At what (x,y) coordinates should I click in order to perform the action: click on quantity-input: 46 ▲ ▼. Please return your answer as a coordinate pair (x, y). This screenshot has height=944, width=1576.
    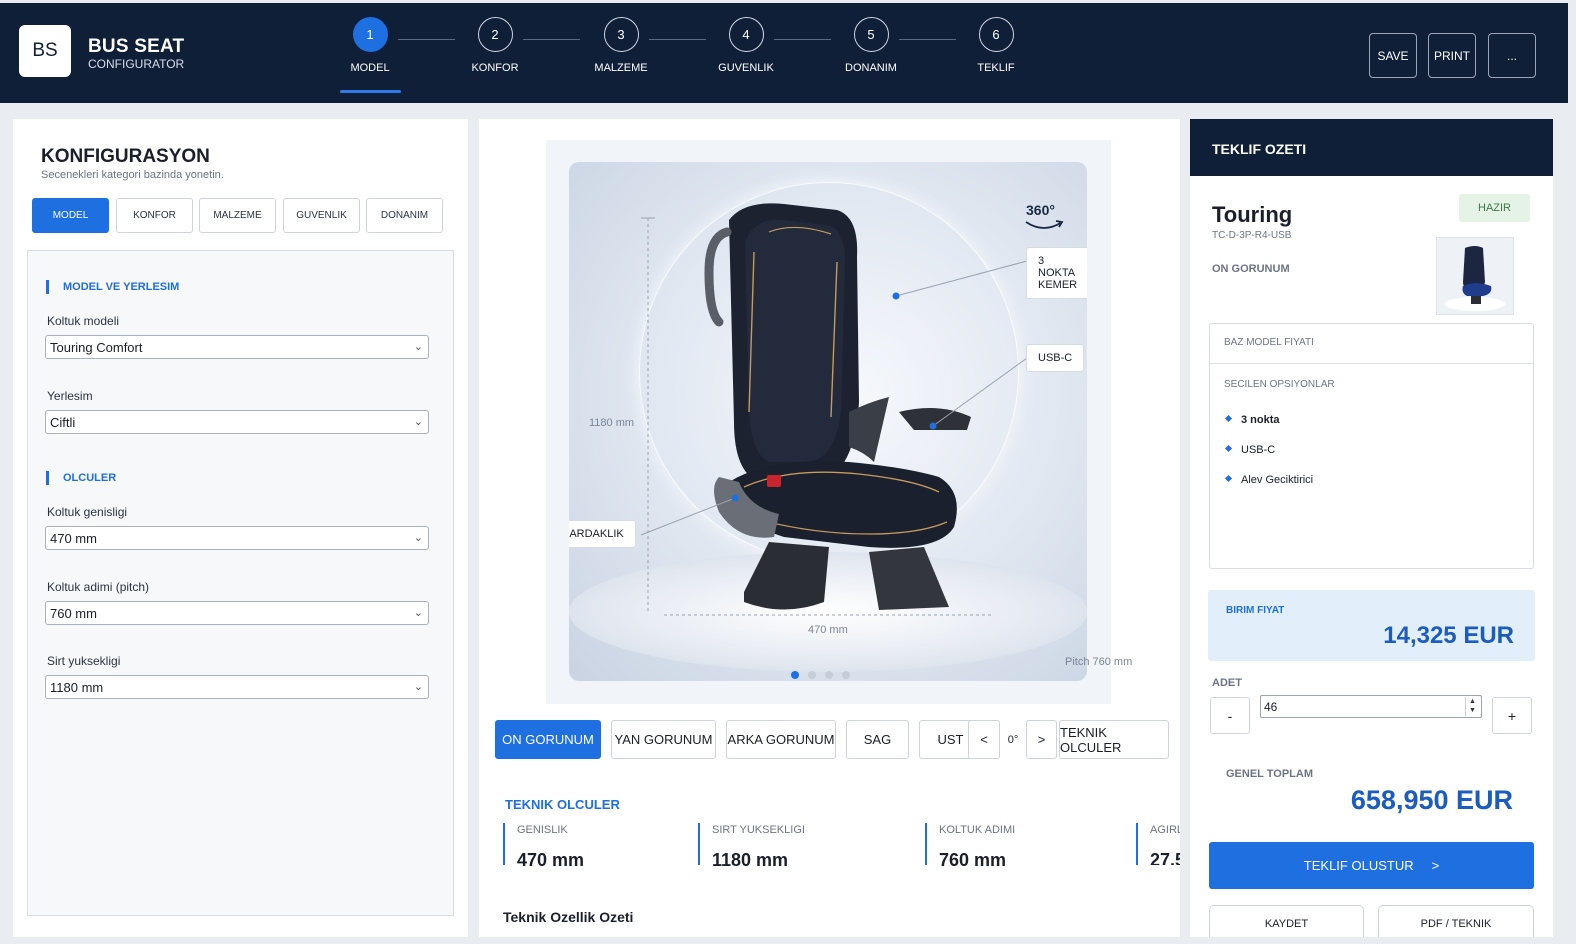
    Looking at the image, I should click on (1371, 706).